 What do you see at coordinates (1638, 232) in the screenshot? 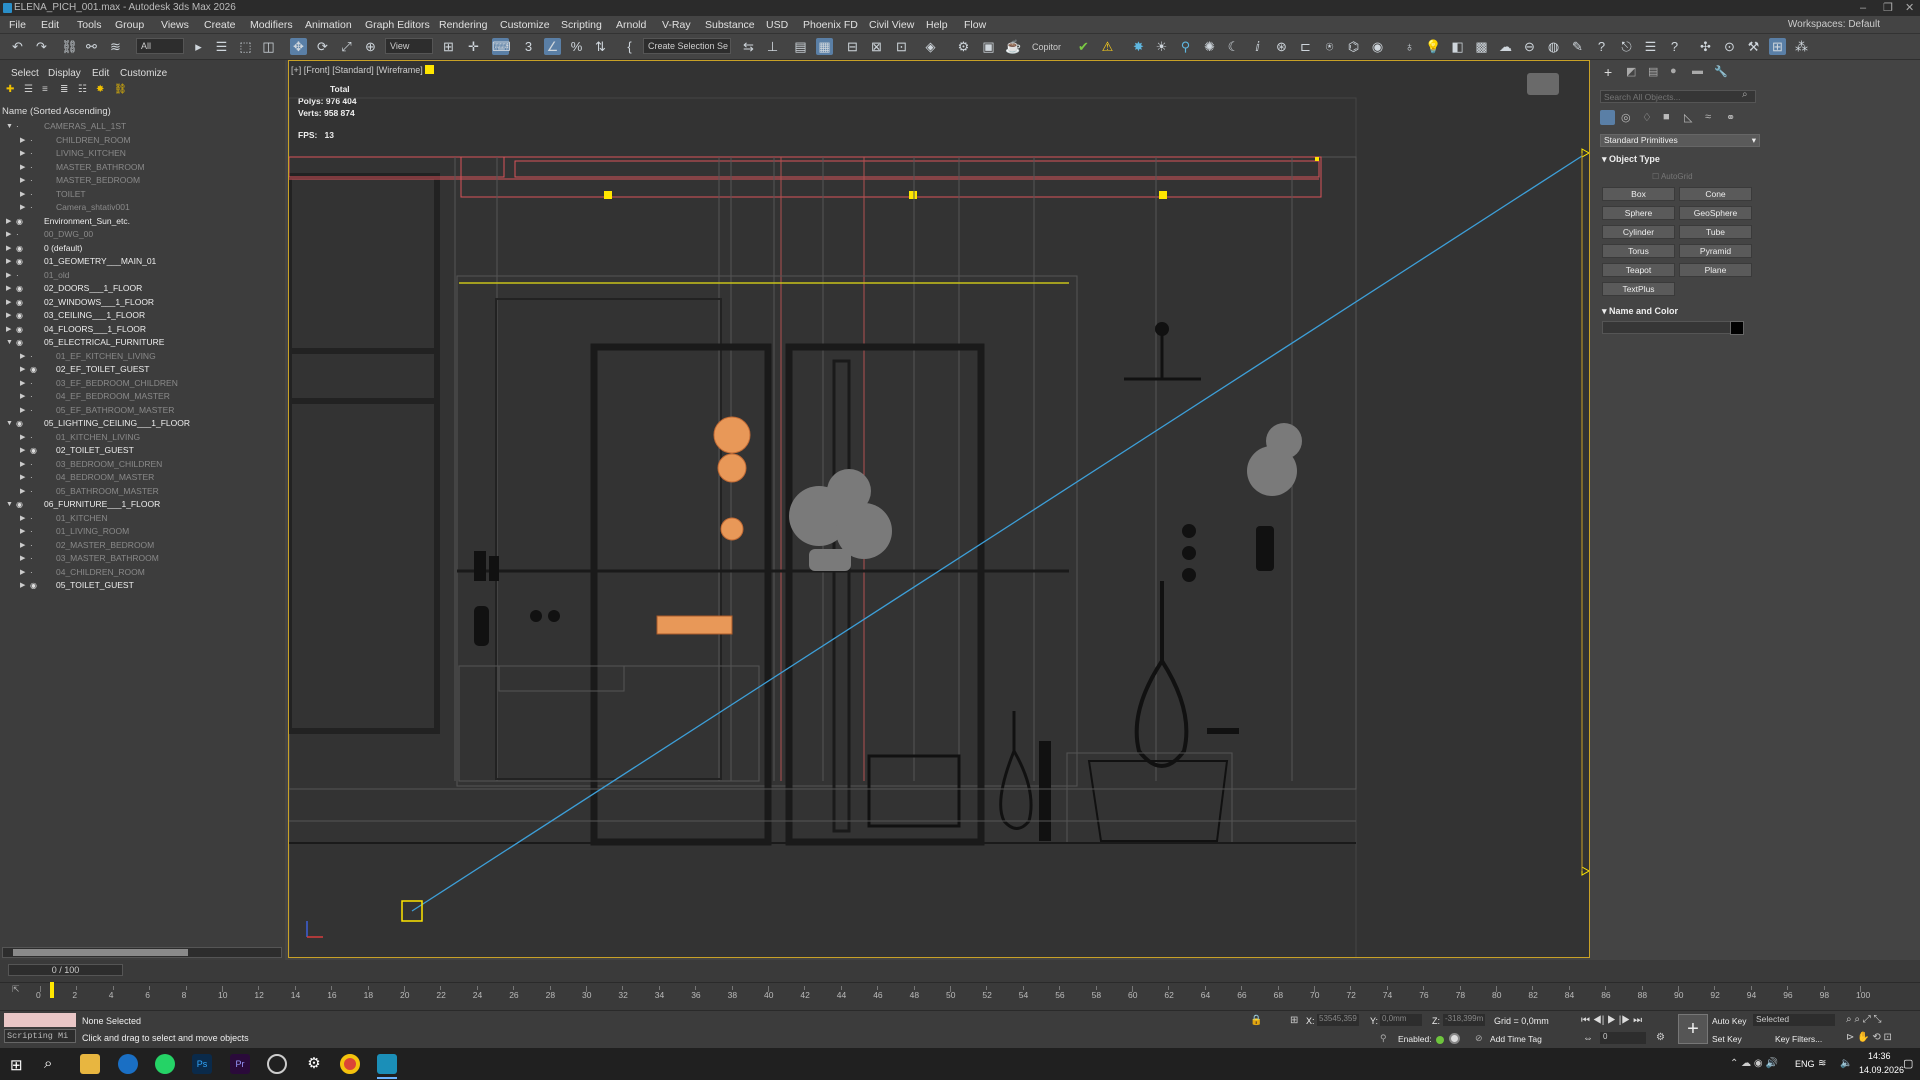
I see `cylinder-button: Cylinder` at bounding box center [1638, 232].